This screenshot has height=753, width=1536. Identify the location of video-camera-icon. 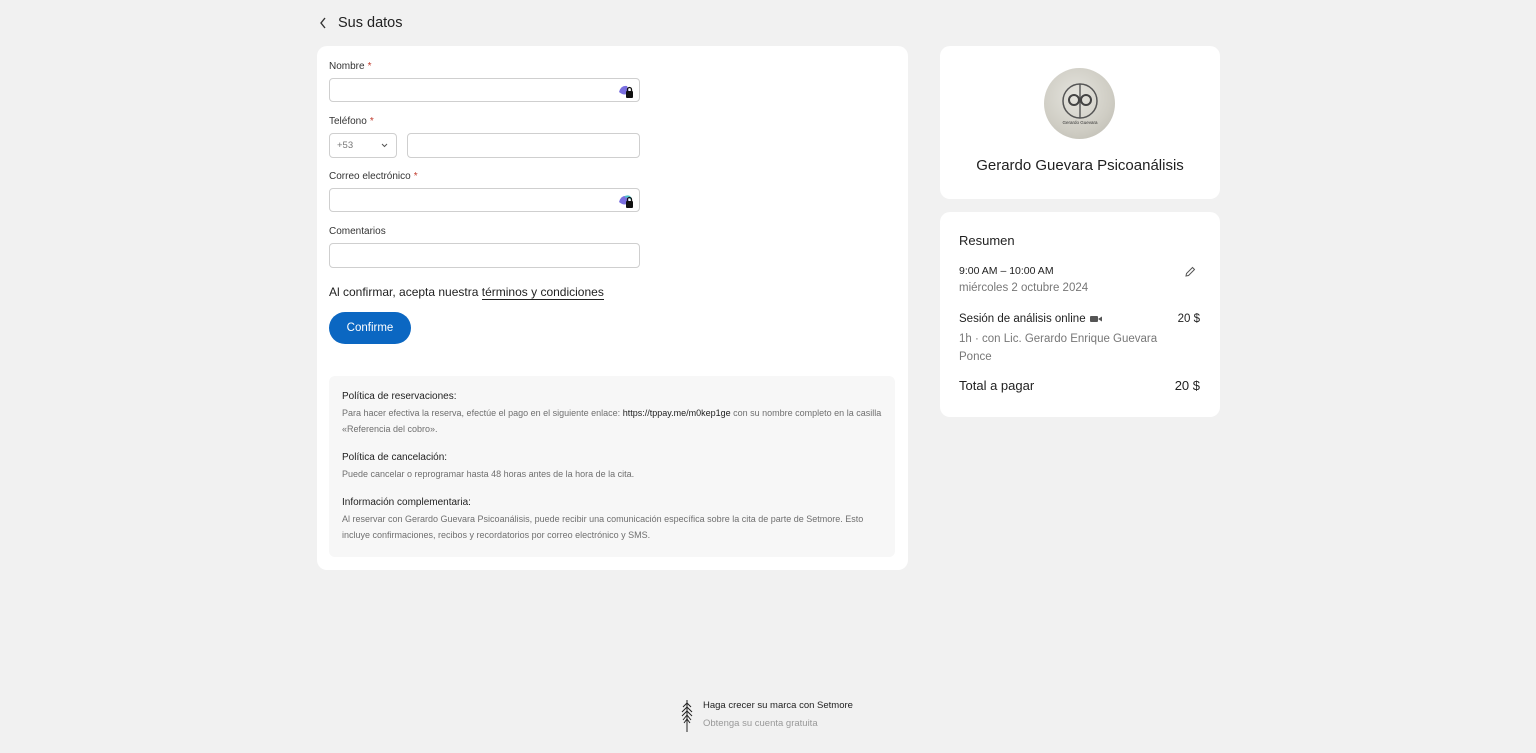
(1095, 319).